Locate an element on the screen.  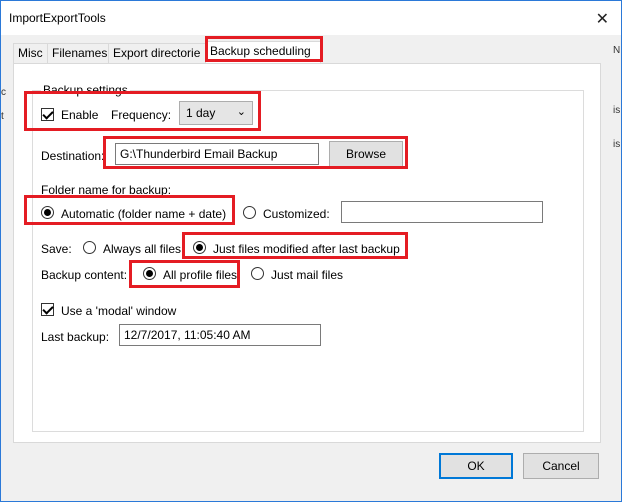
just-modified-radio is located at coordinates (199, 247).